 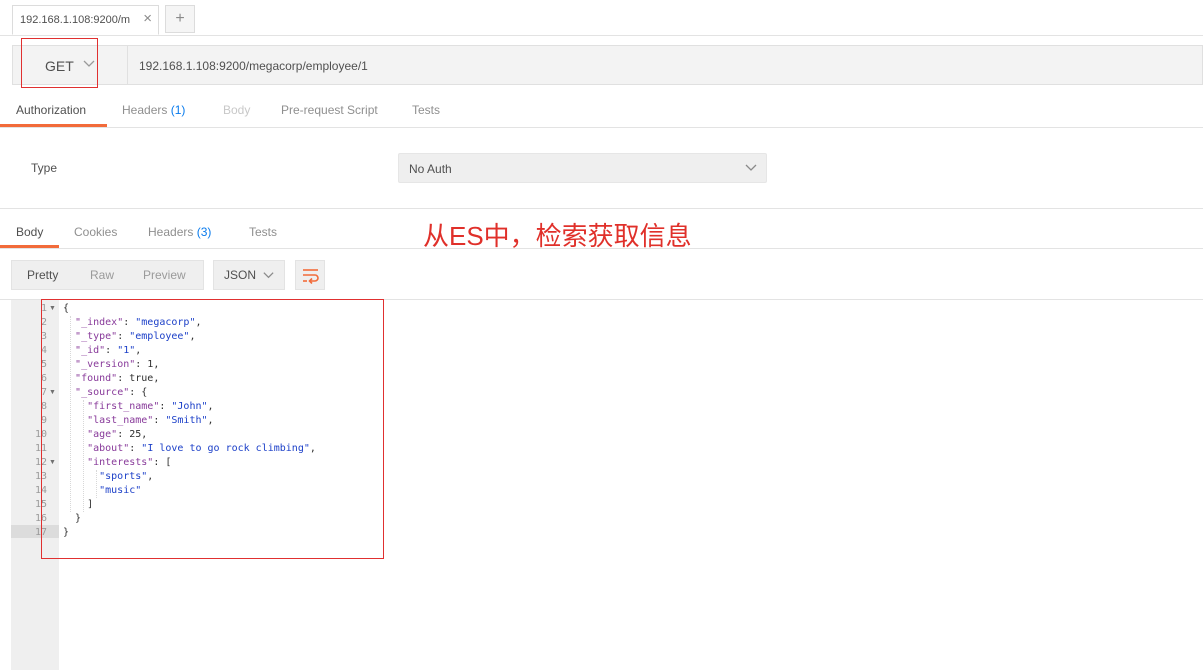 I want to click on format-label: JSON, so click(x=240, y=275).